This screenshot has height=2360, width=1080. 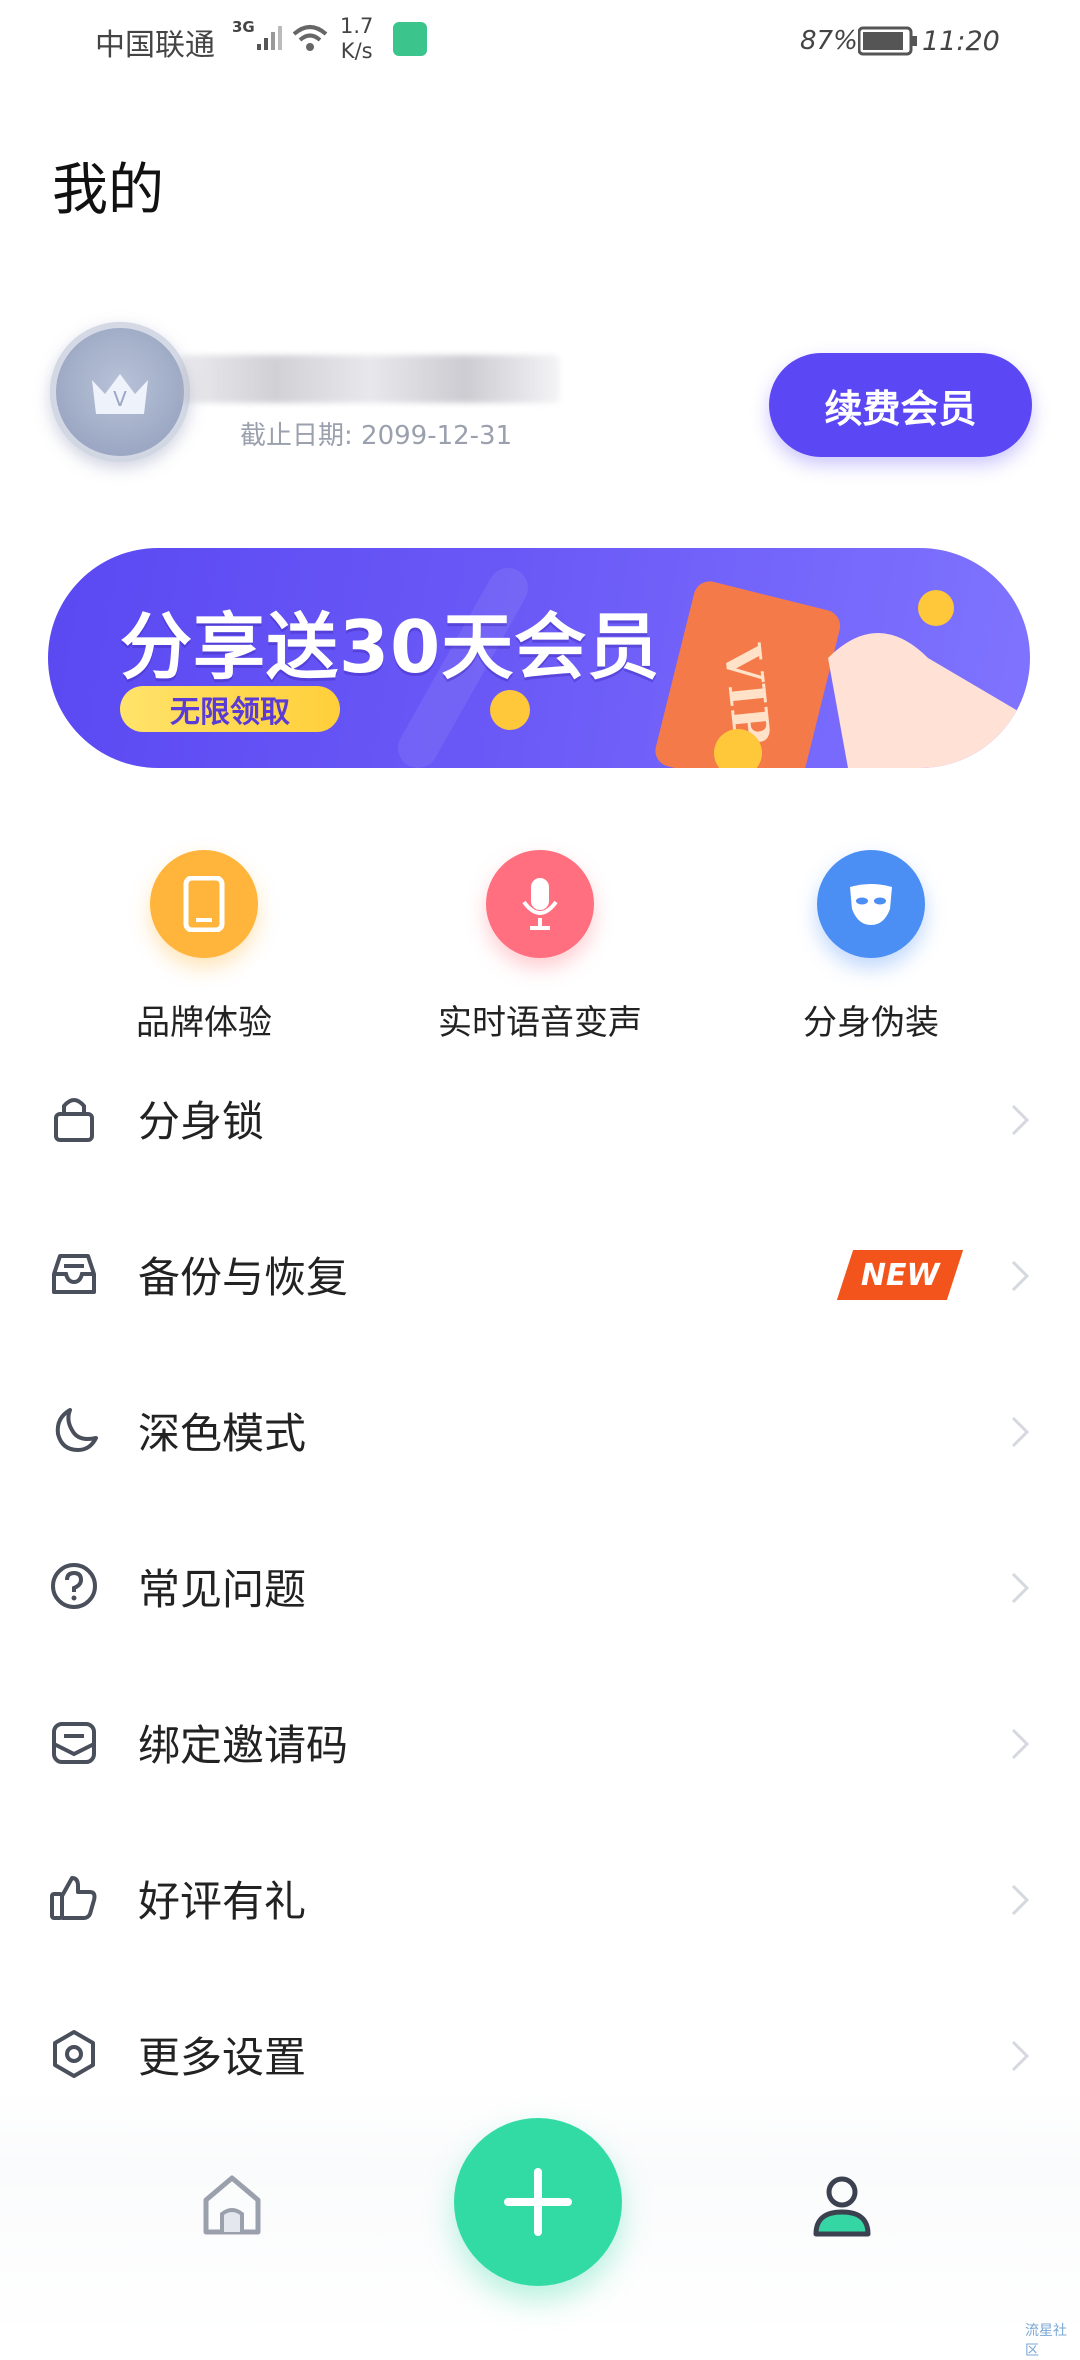 I want to click on mask-icon, so click(x=871, y=904).